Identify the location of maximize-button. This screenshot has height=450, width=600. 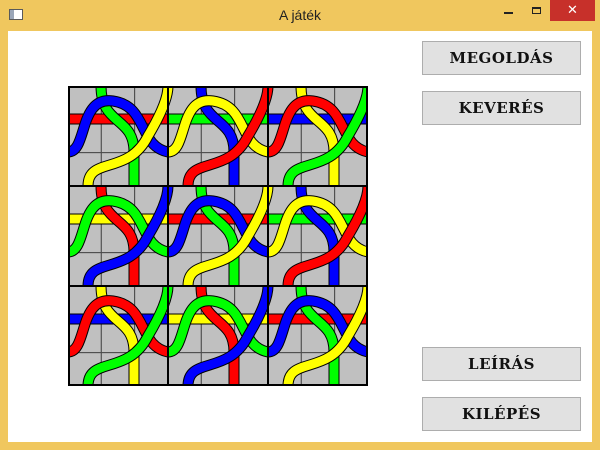
(536, 10).